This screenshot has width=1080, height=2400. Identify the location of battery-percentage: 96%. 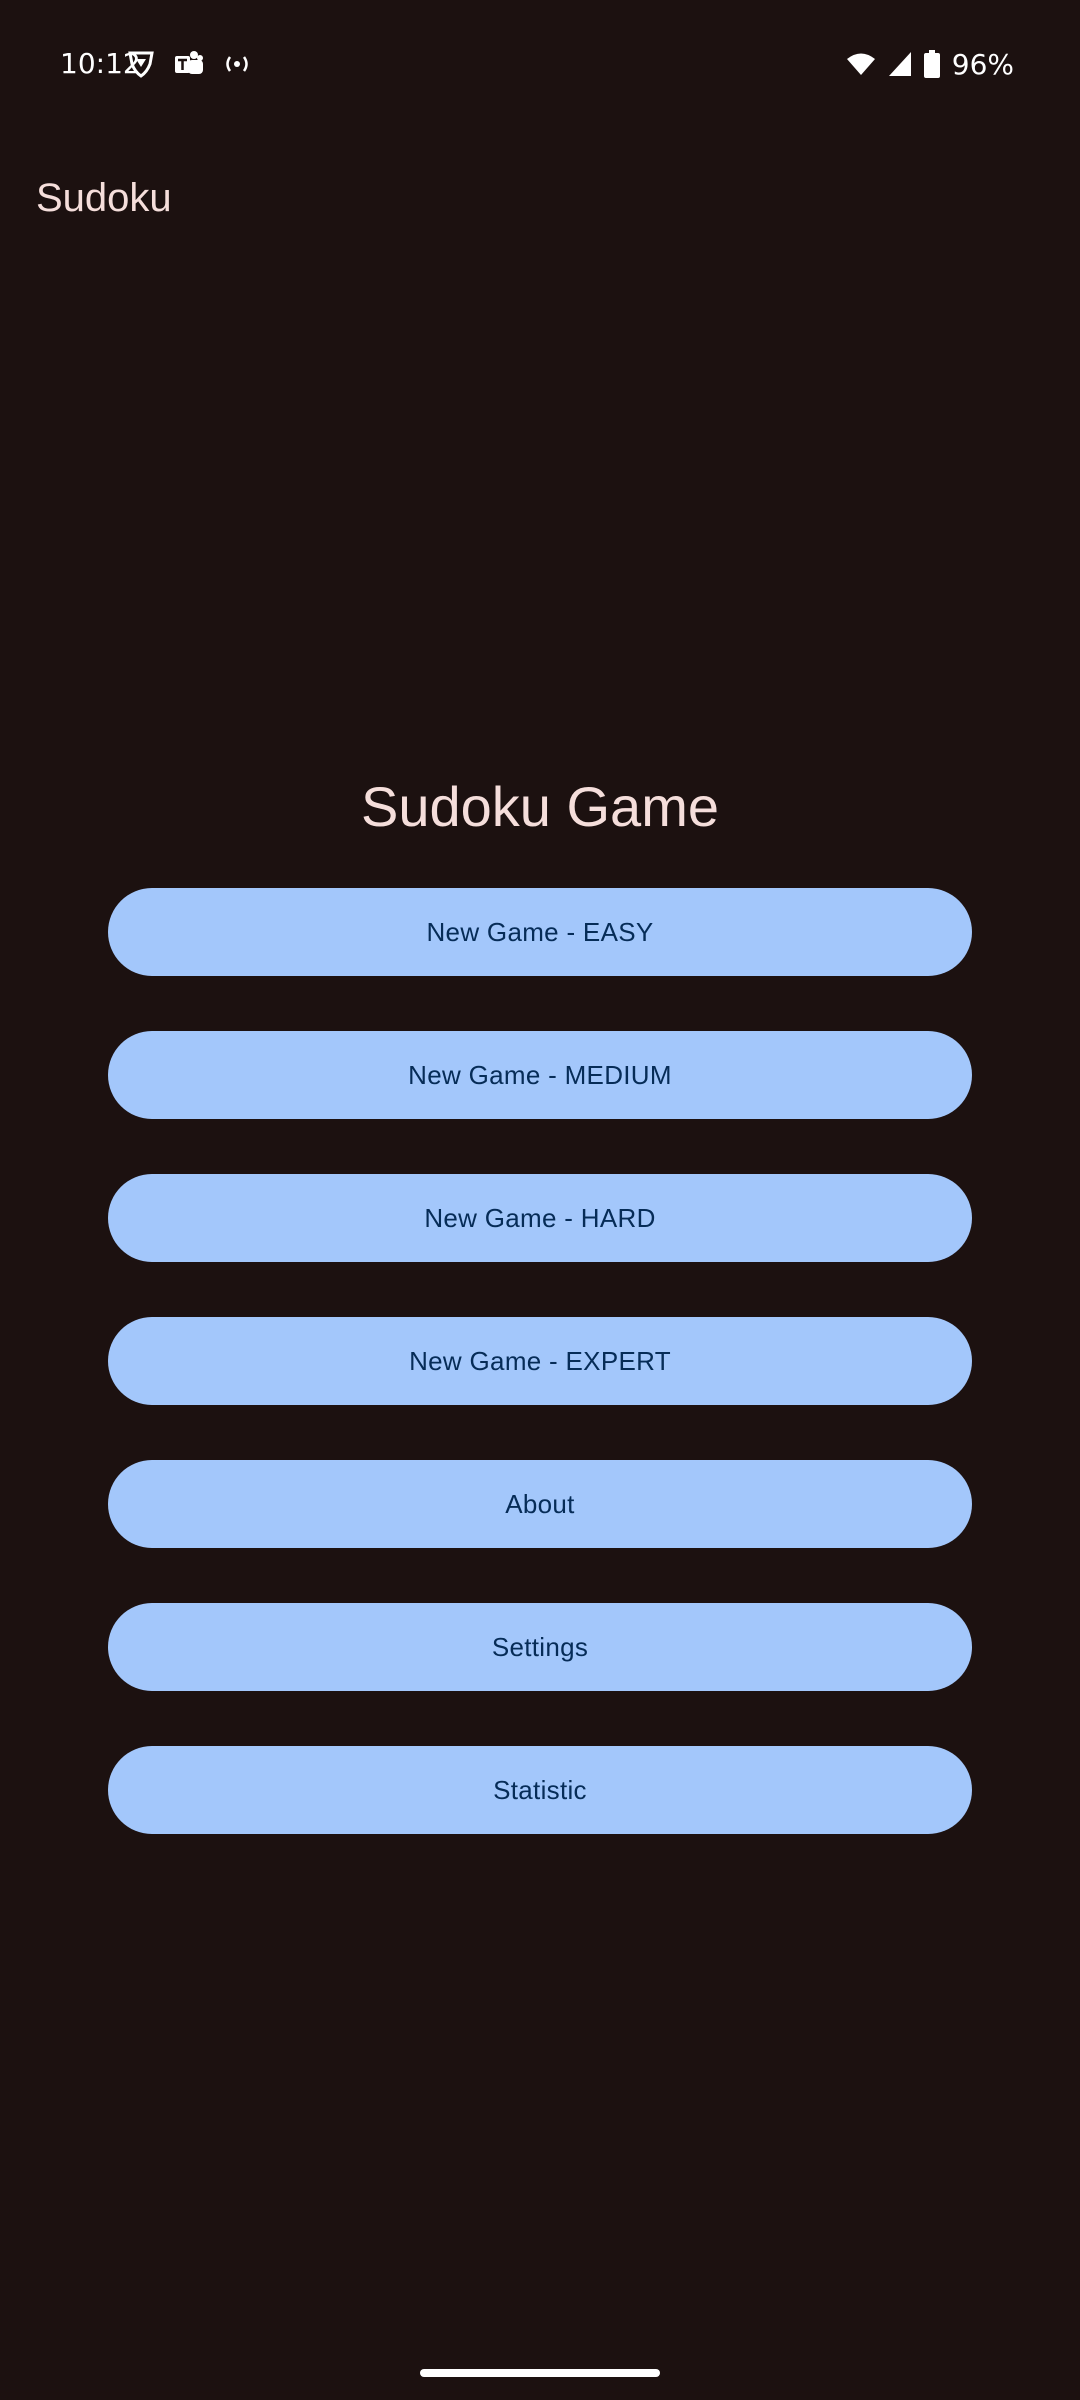
(982, 64).